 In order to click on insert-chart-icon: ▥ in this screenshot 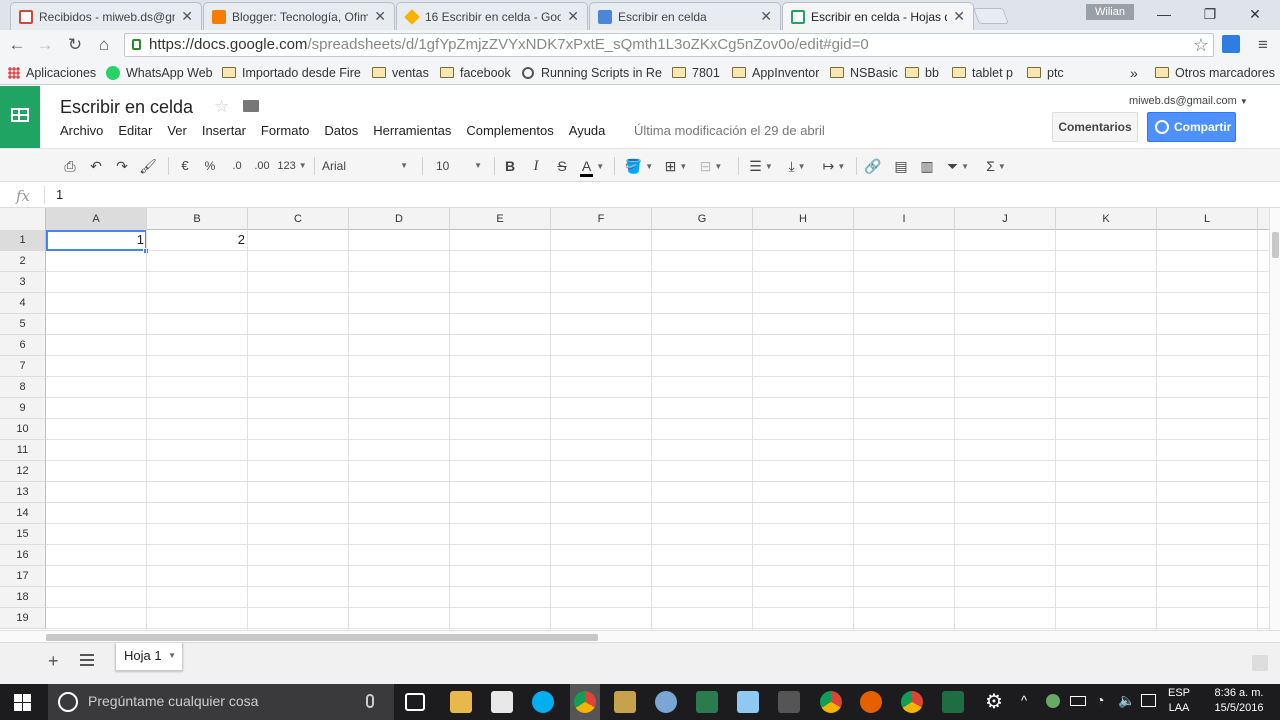, I will do `click(927, 166)`.